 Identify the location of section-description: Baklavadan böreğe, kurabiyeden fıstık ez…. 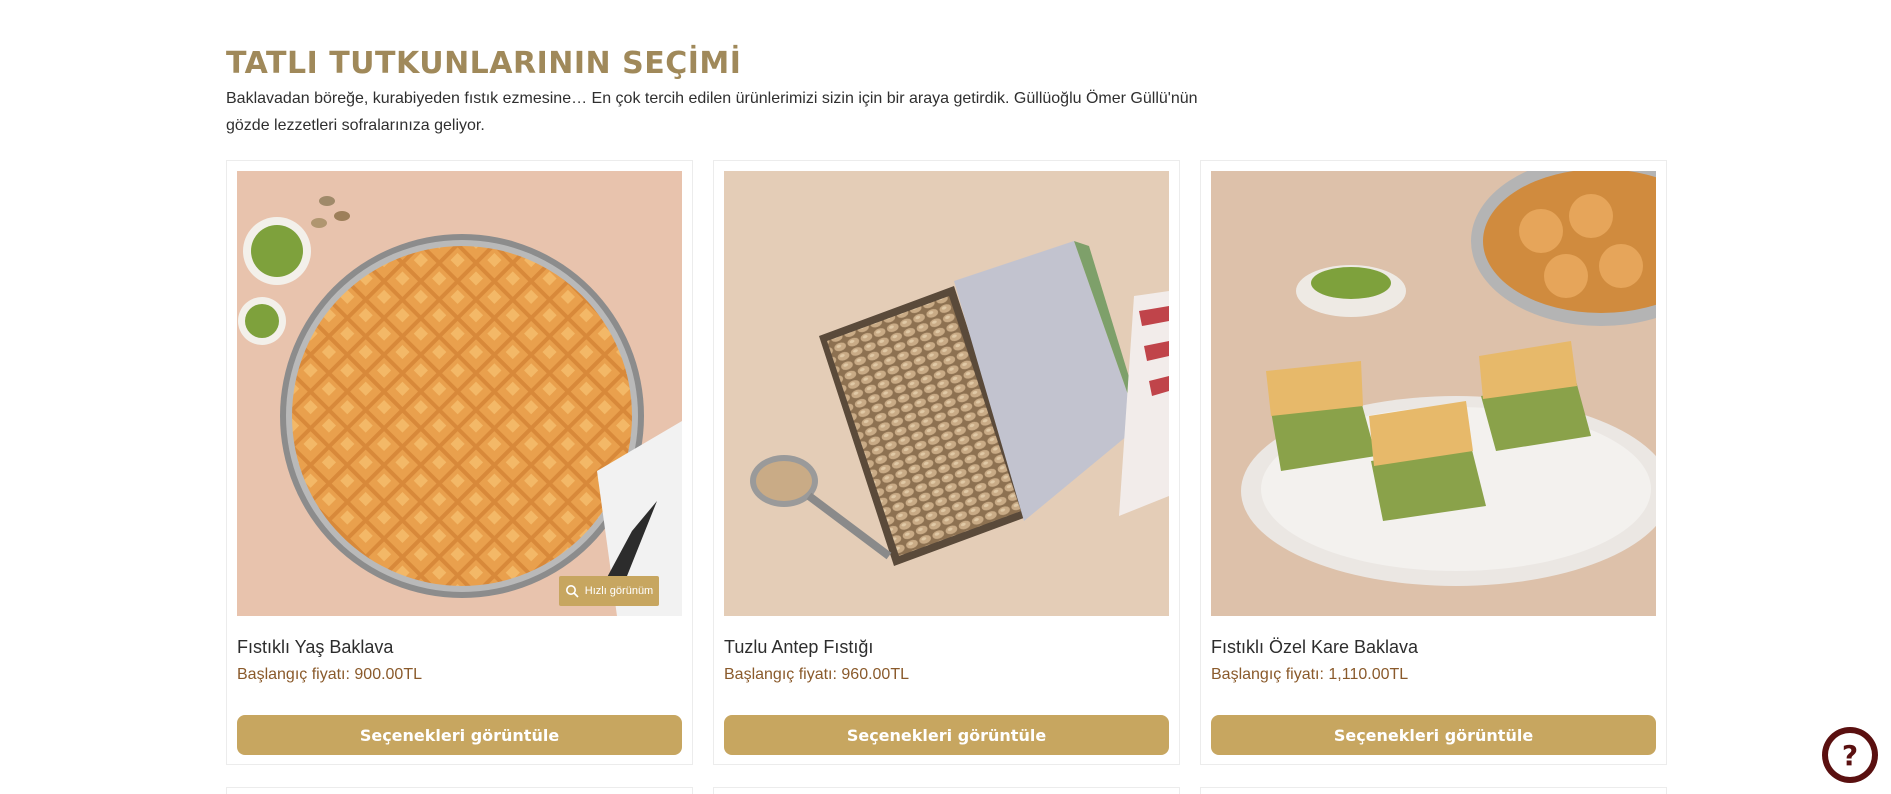
(712, 112).